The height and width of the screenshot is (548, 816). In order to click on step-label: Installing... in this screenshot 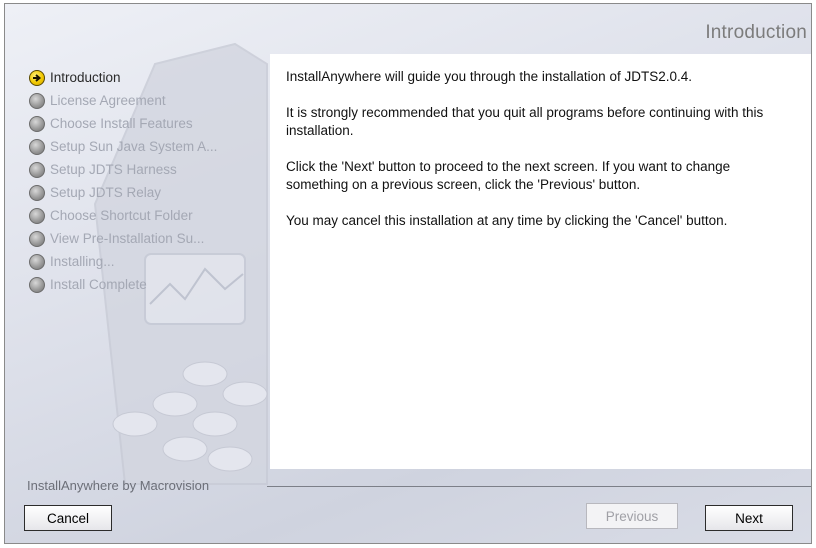, I will do `click(82, 261)`.